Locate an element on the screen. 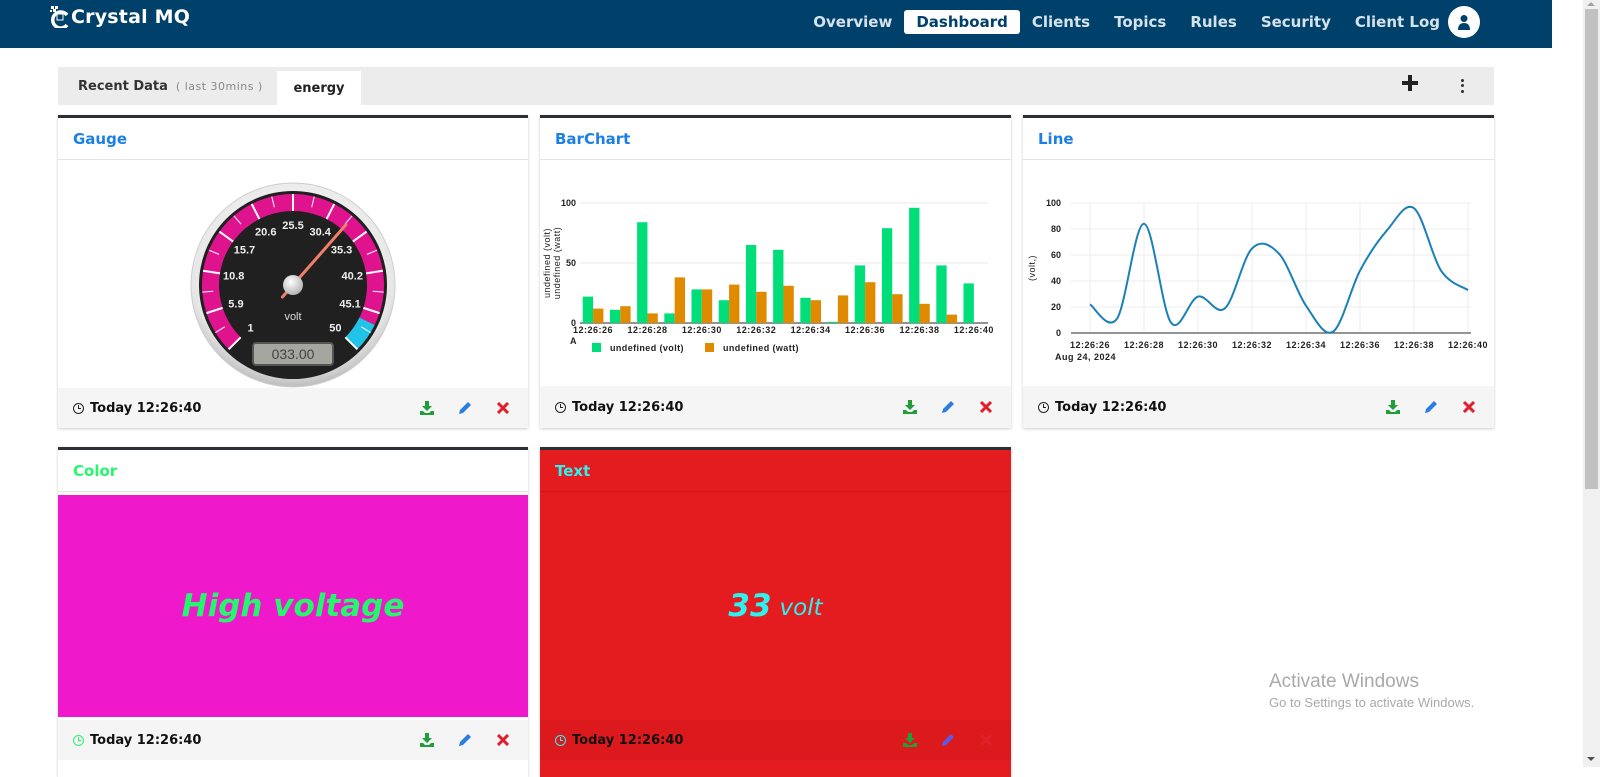 The image size is (1600, 777). plus-icon is located at coordinates (1410, 83).